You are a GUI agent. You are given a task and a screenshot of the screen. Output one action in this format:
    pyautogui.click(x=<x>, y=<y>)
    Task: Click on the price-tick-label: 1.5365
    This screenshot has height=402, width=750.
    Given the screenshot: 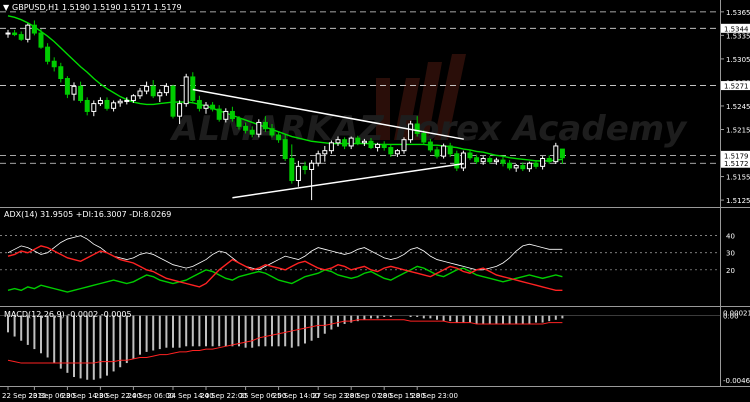 What is the action you would take?
    pyautogui.click(x=738, y=13)
    